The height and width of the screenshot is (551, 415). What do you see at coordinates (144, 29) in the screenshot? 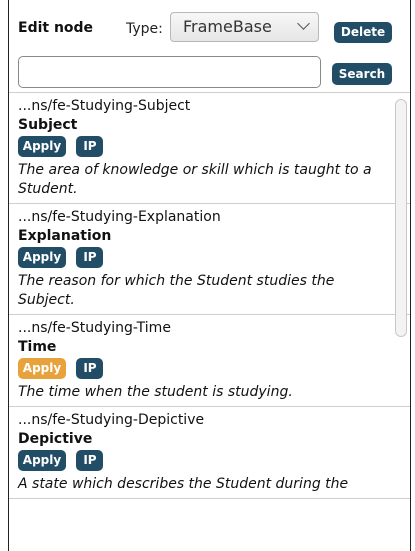
I see `type-label: Type:` at bounding box center [144, 29].